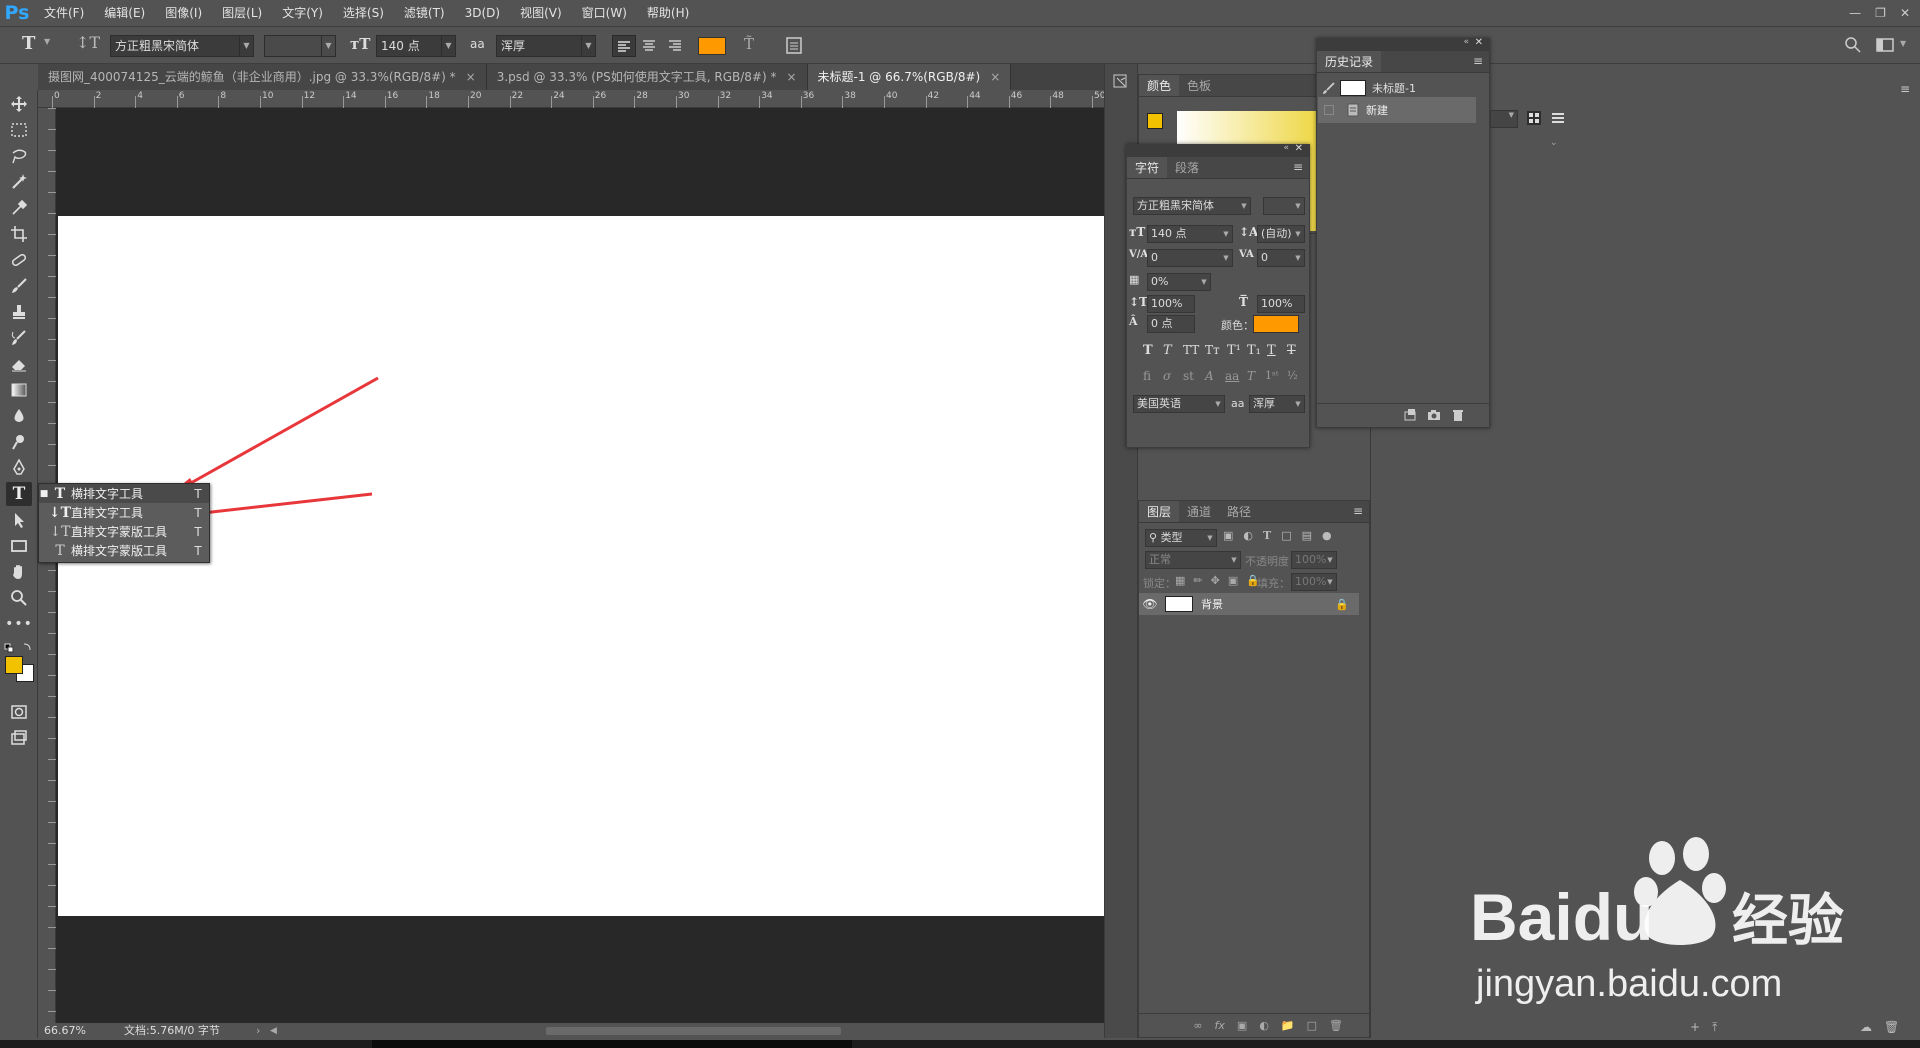 Image resolution: width=1920 pixels, height=1048 pixels. Describe the element at coordinates (668, 13) in the screenshot. I see `menu-help: 帮助(H)` at that location.